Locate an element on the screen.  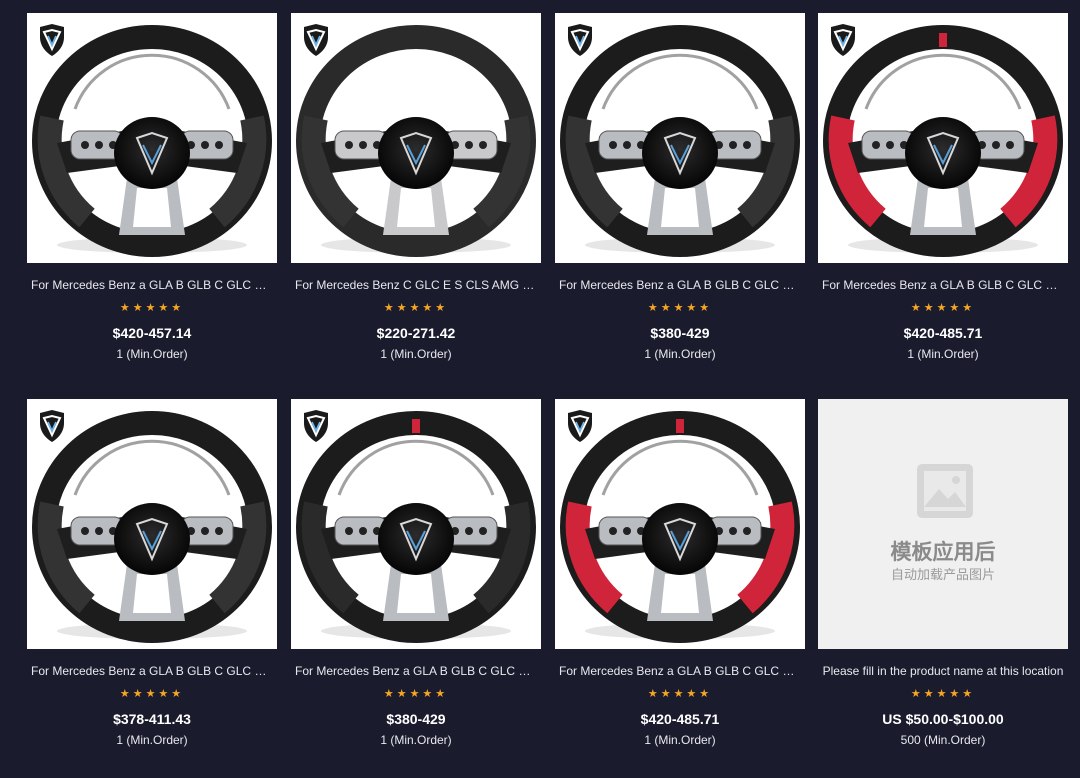
image-icon is located at coordinates (945, 491).